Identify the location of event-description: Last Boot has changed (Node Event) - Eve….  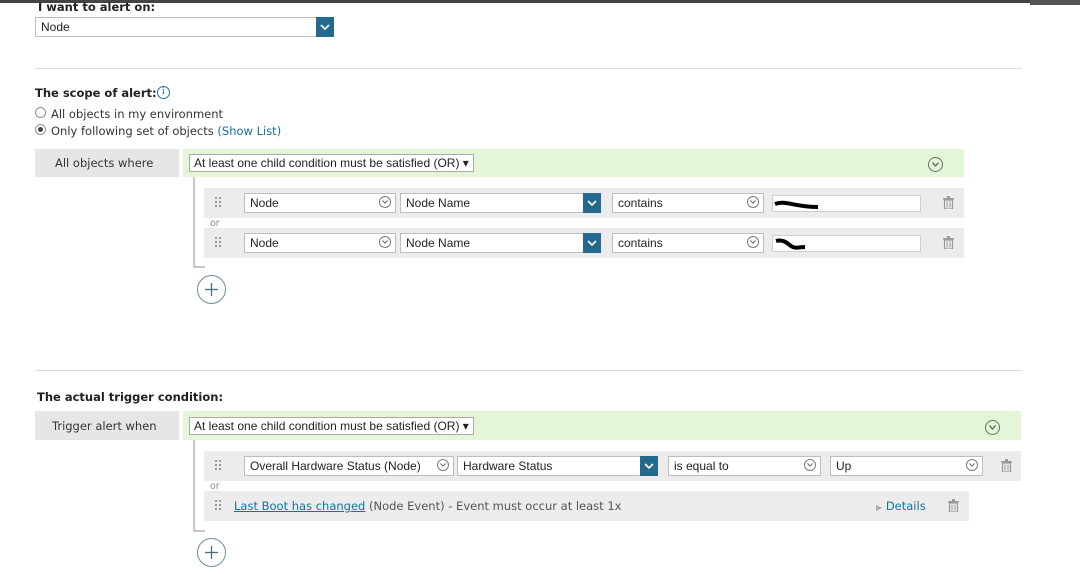
(427, 506).